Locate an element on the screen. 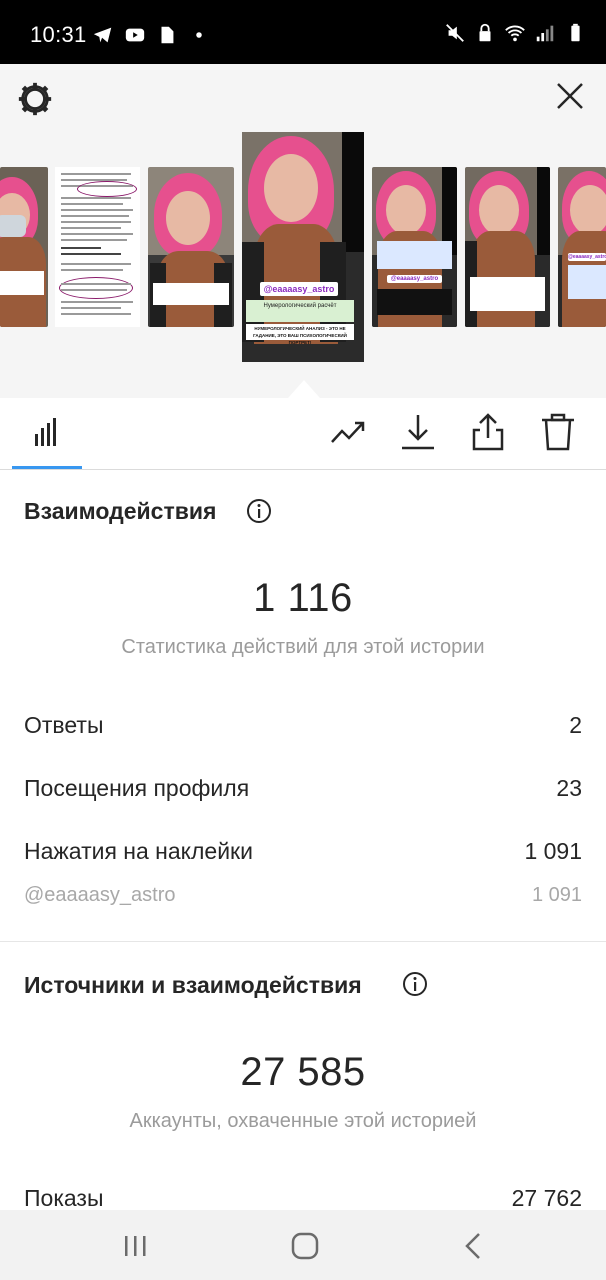  metric-row-profile-visits: Посещения профиля 23 is located at coordinates (303, 790).